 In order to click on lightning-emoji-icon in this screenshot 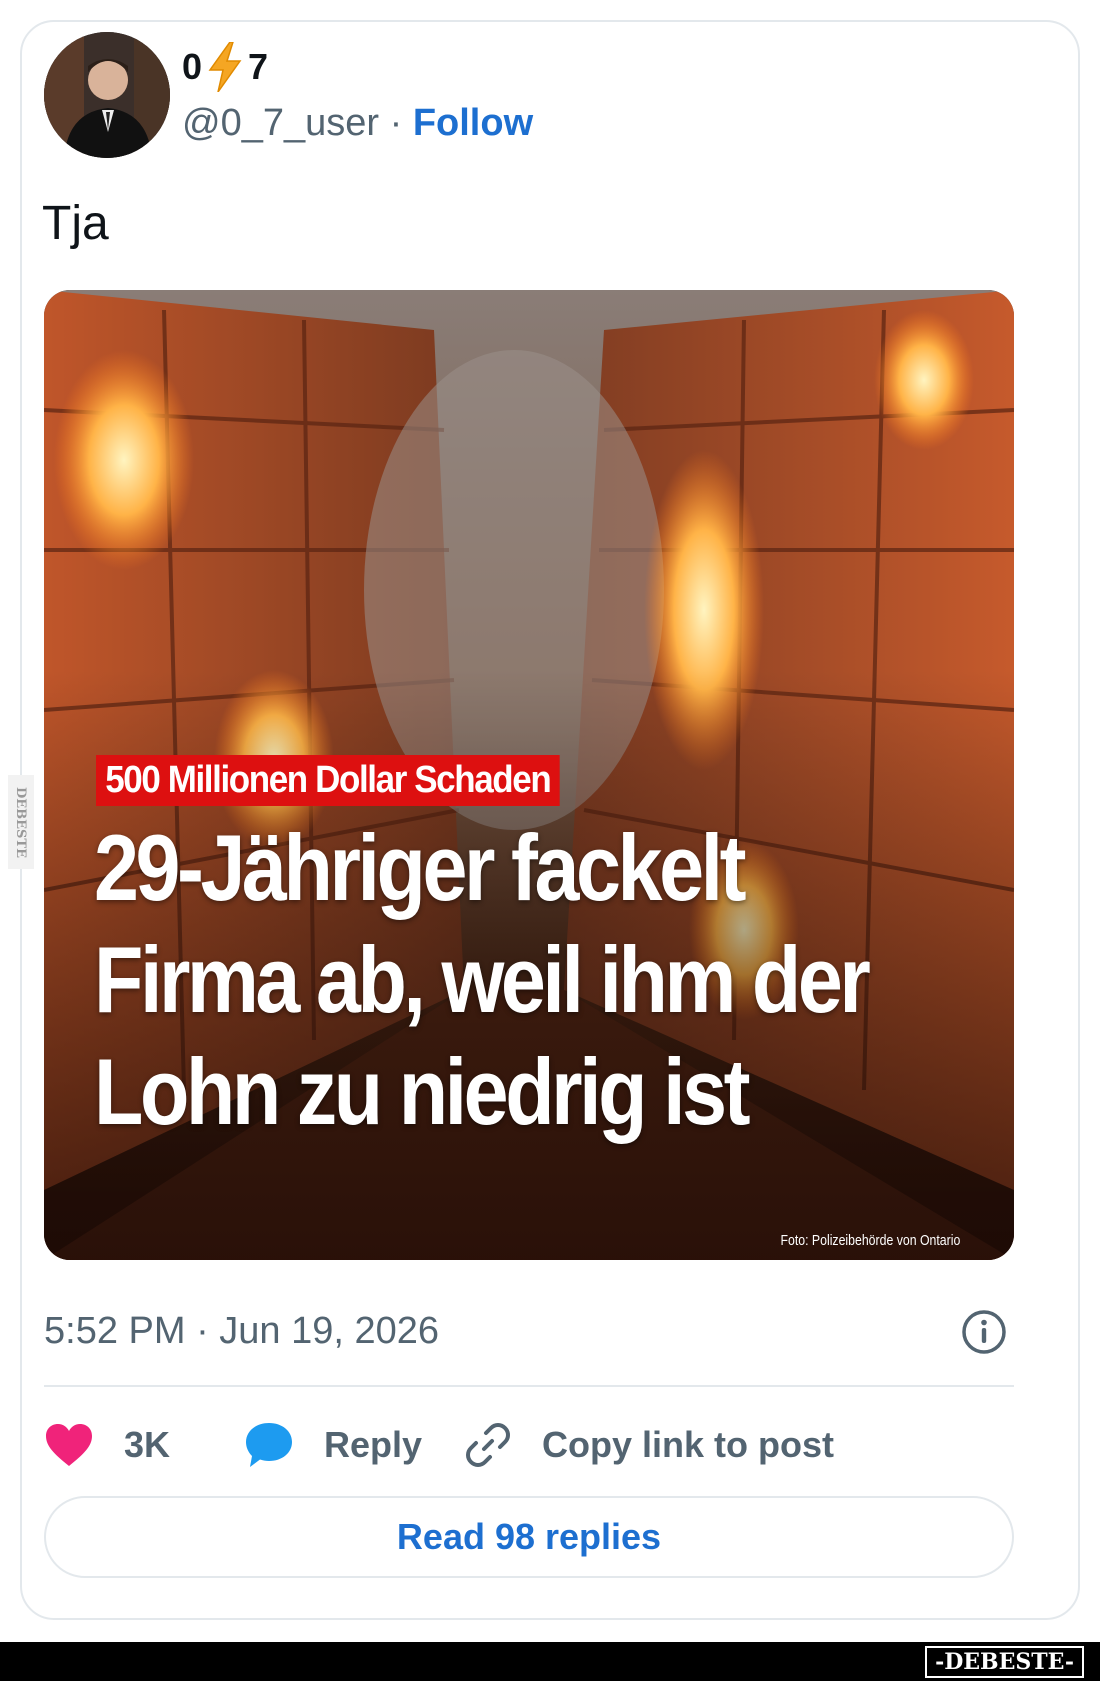, I will do `click(225, 67)`.